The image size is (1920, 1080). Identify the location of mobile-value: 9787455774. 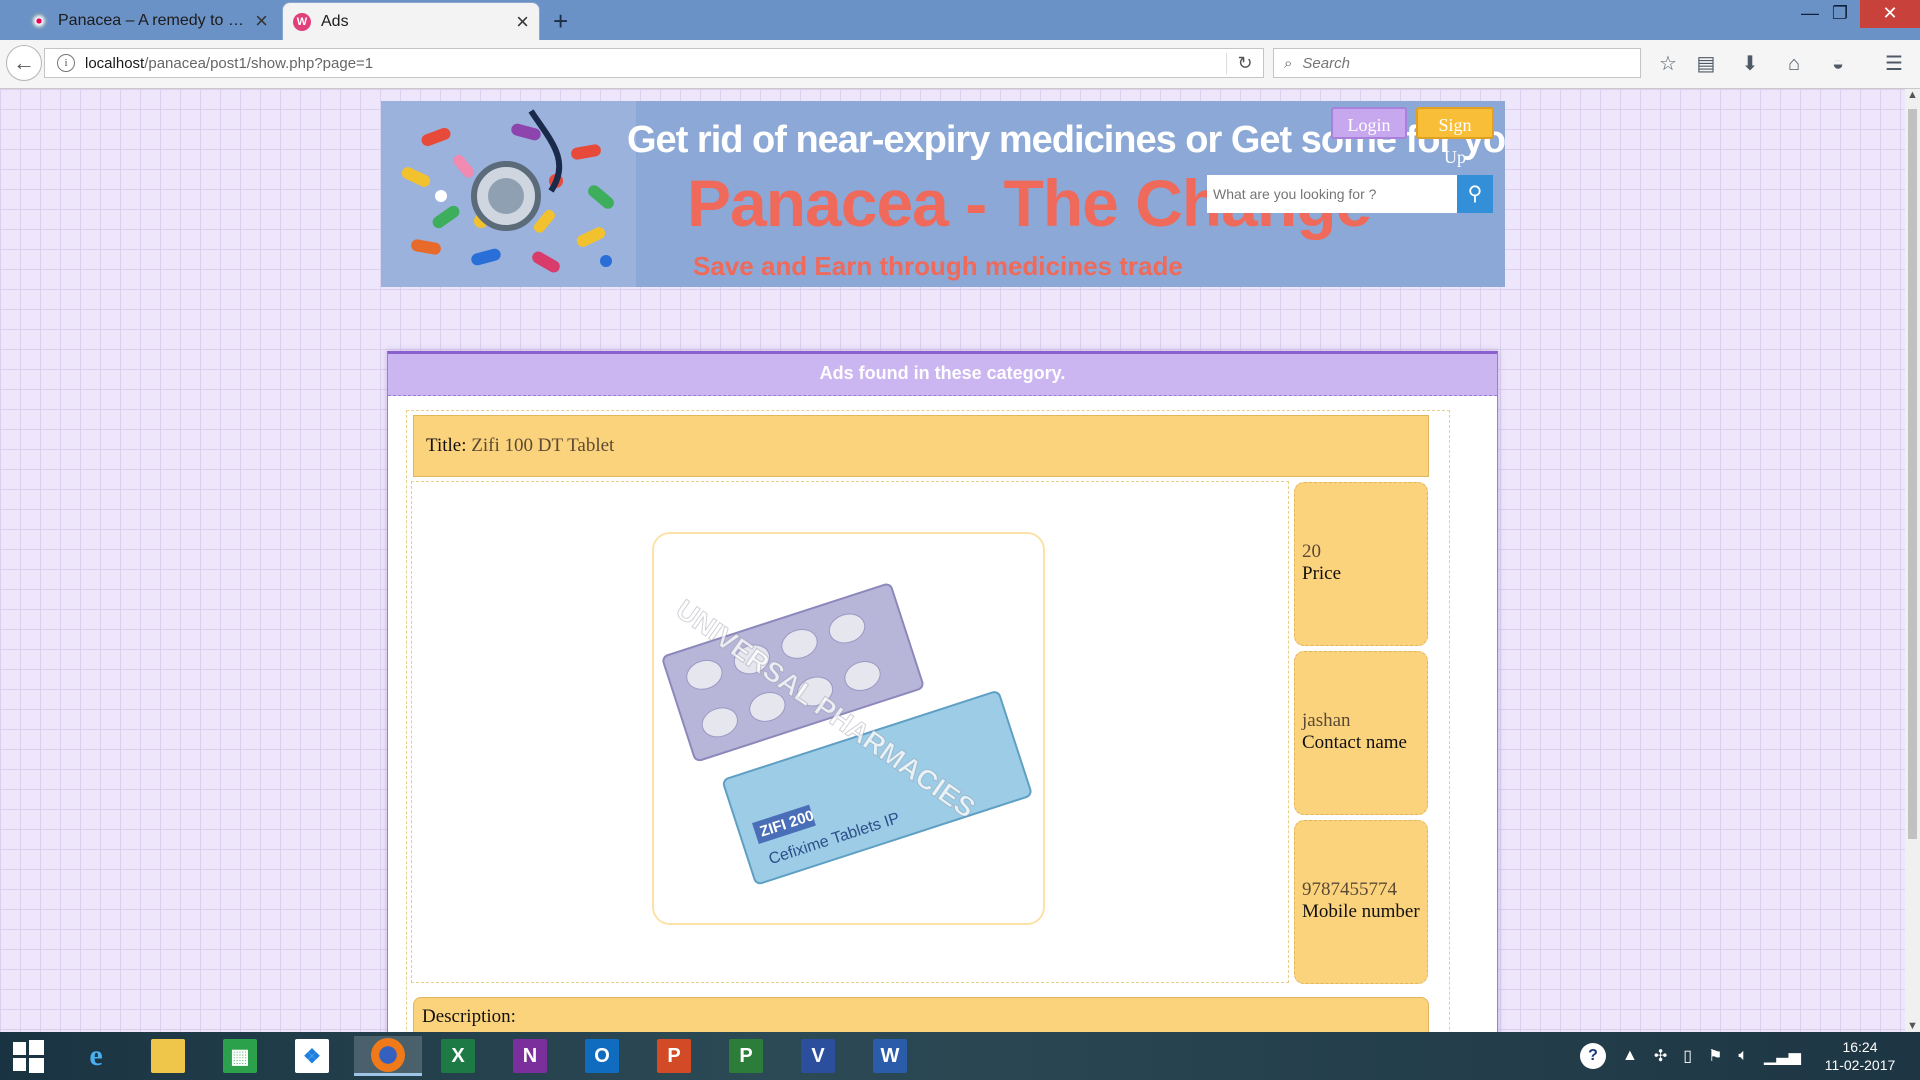
(1349, 889).